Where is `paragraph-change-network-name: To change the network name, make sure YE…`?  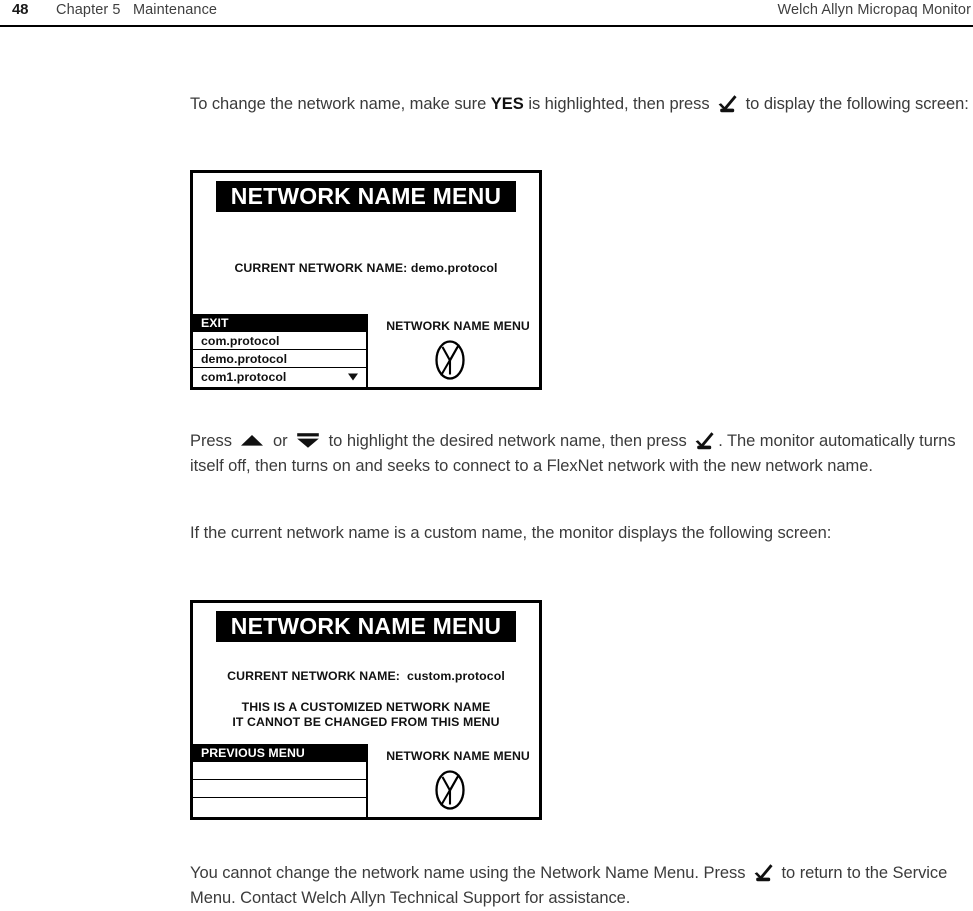
paragraph-change-network-name: To change the network name, make sure YE… is located at coordinates (581, 104).